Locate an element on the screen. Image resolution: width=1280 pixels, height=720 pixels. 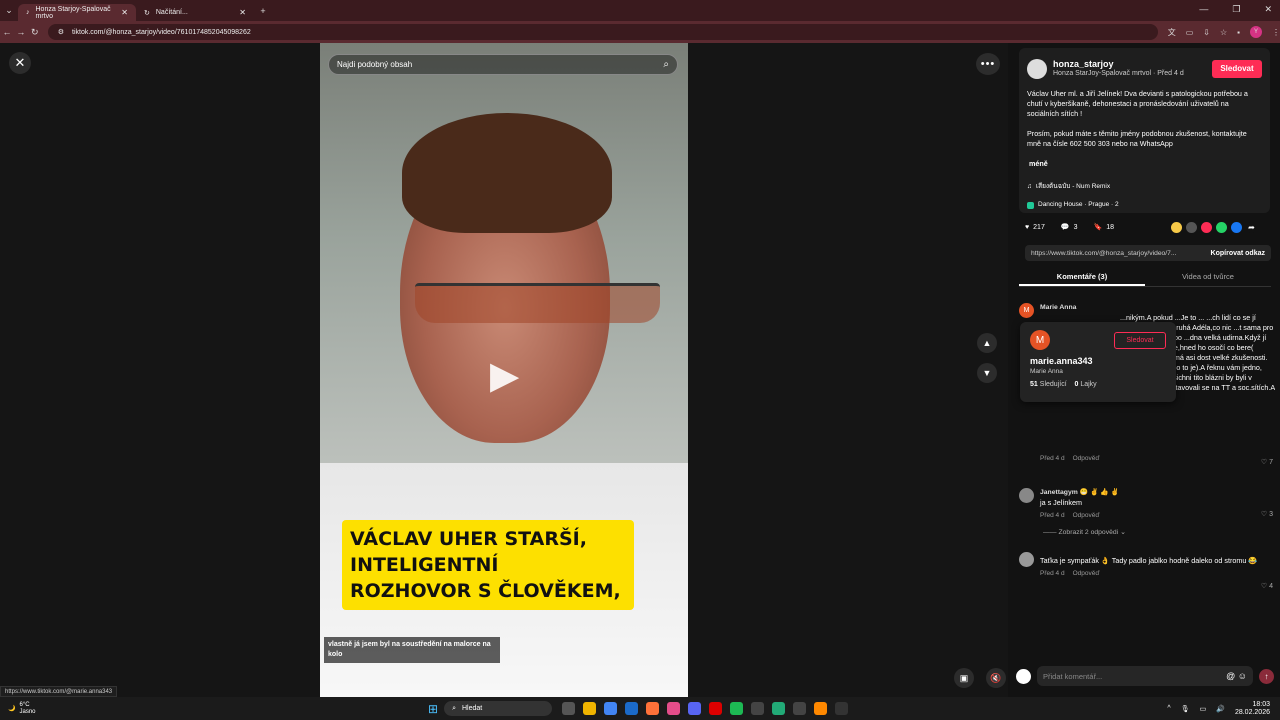
heart-icon: ♥ is located at coordinates (1027, 227).